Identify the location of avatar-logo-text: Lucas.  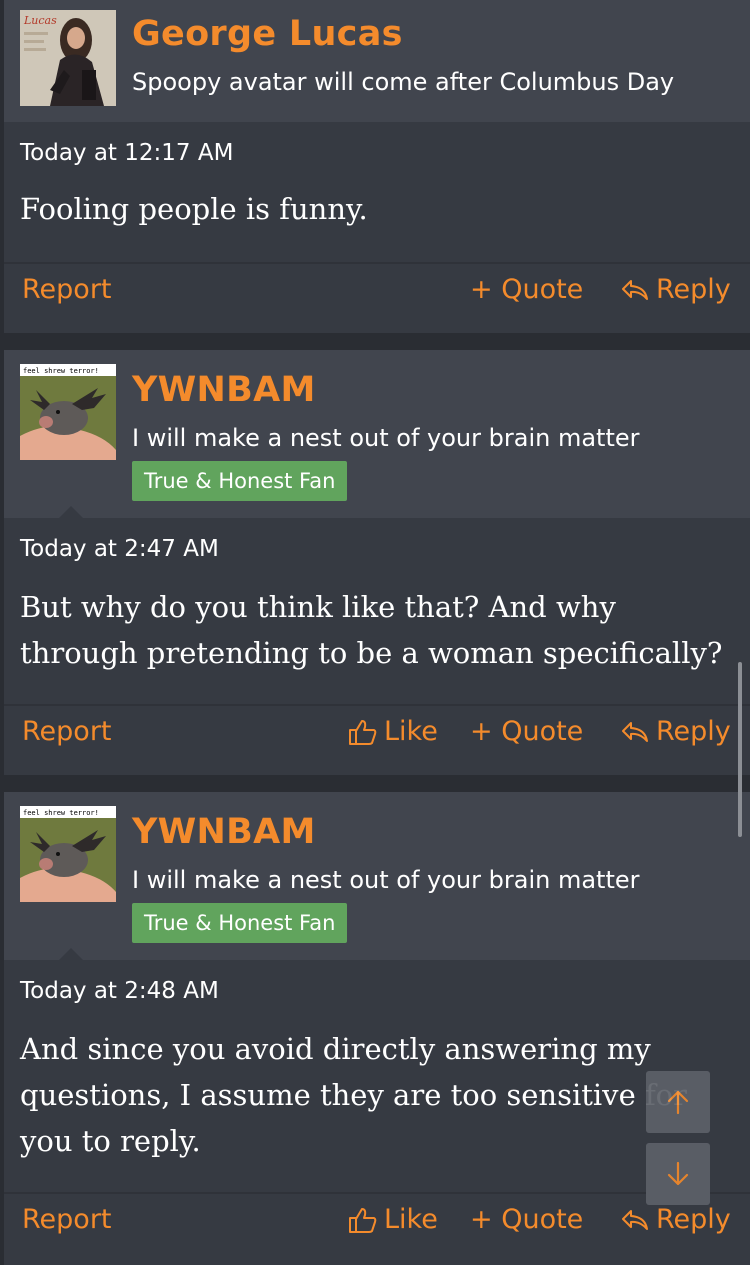
(40, 20).